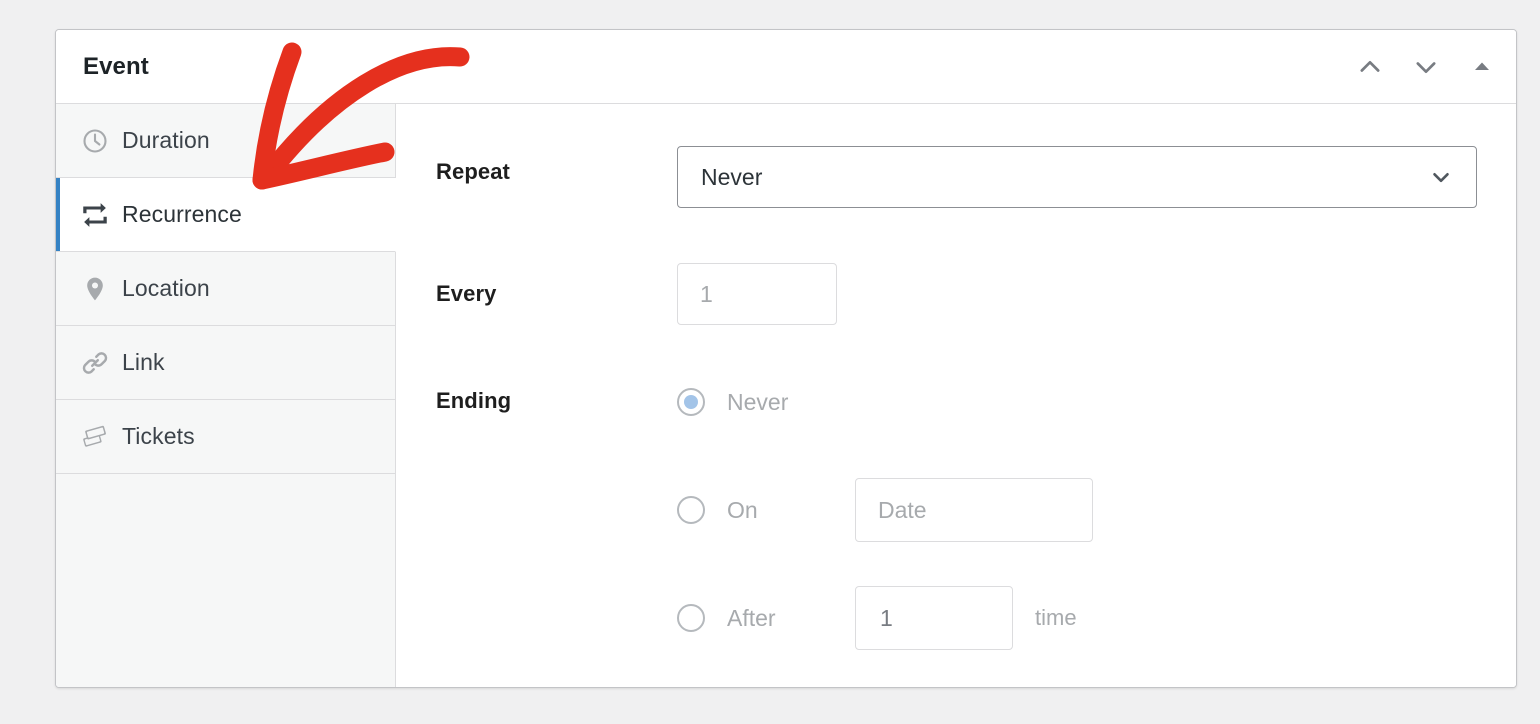  What do you see at coordinates (474, 400) in the screenshot?
I see `ending-label: Ending` at bounding box center [474, 400].